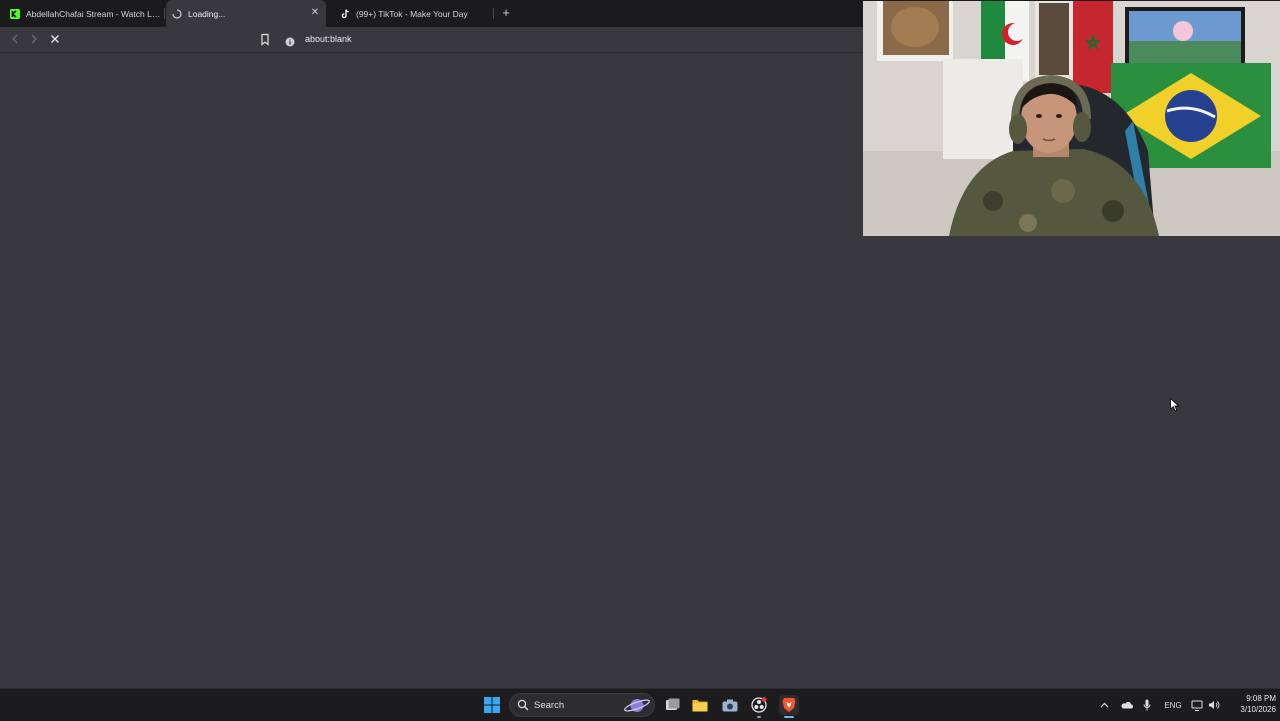  I want to click on webcam-overlay, so click(1071, 118).